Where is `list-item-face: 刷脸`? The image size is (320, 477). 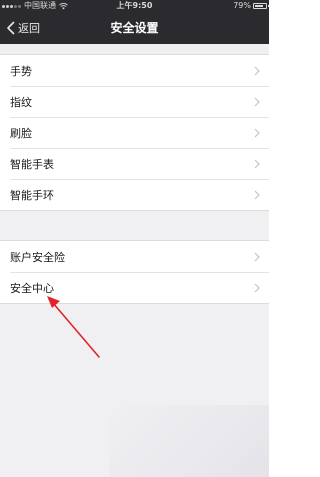 list-item-face: 刷脸 is located at coordinates (134, 132).